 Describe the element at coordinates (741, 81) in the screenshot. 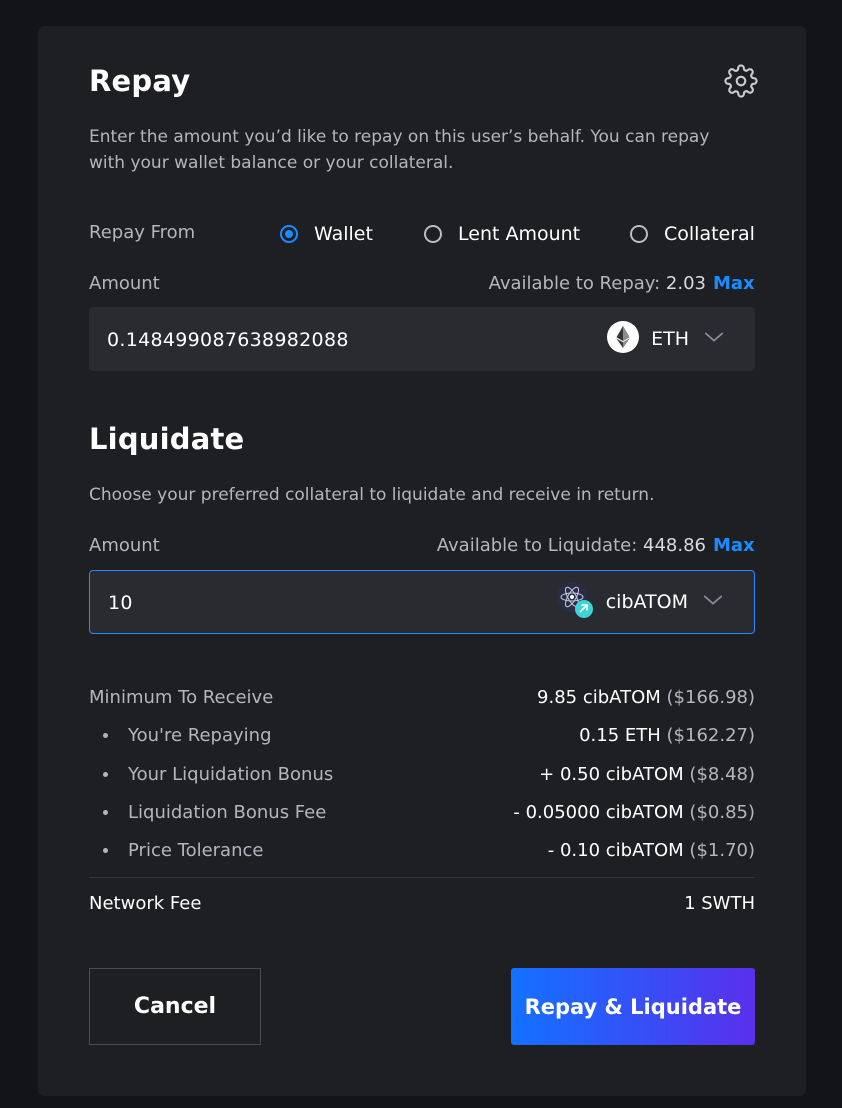

I see `gear-icon` at that location.